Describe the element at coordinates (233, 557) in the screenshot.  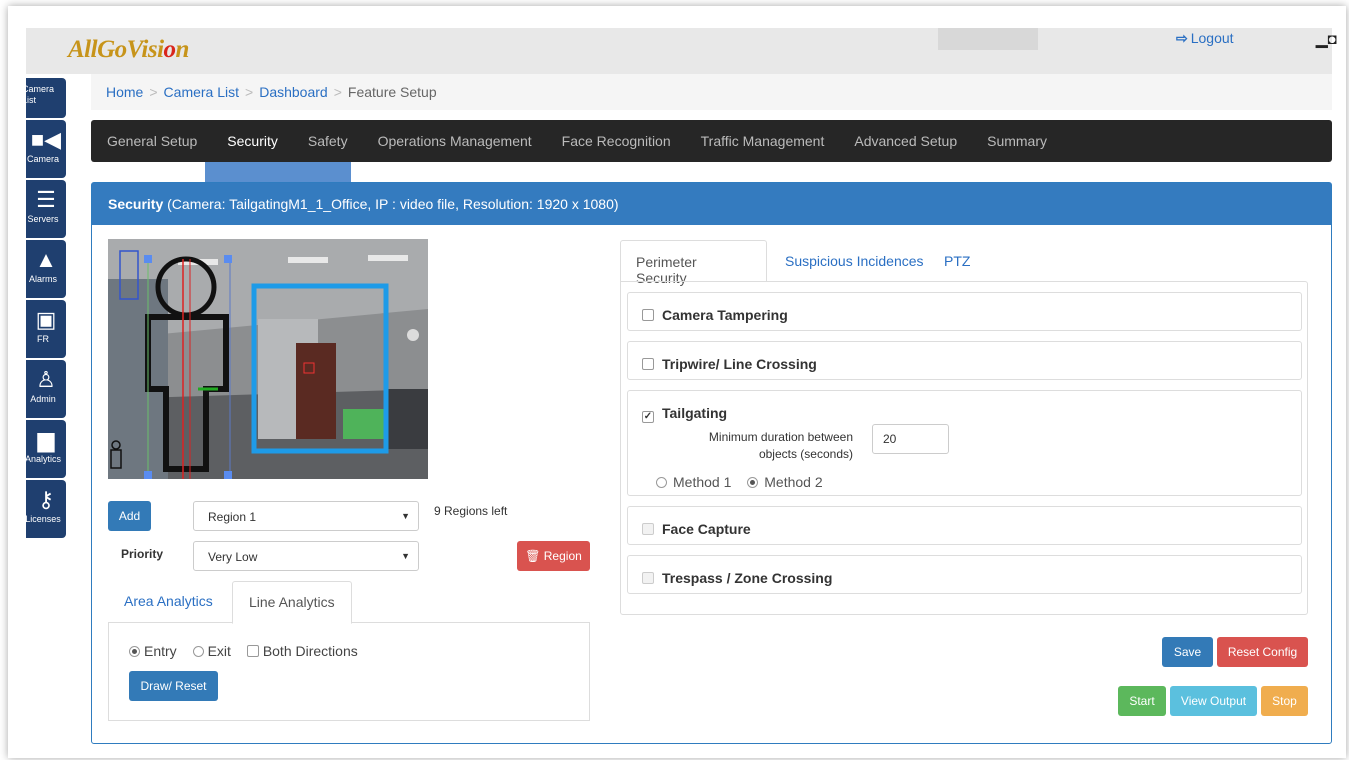
I see `priority-select-value: Very Low` at that location.